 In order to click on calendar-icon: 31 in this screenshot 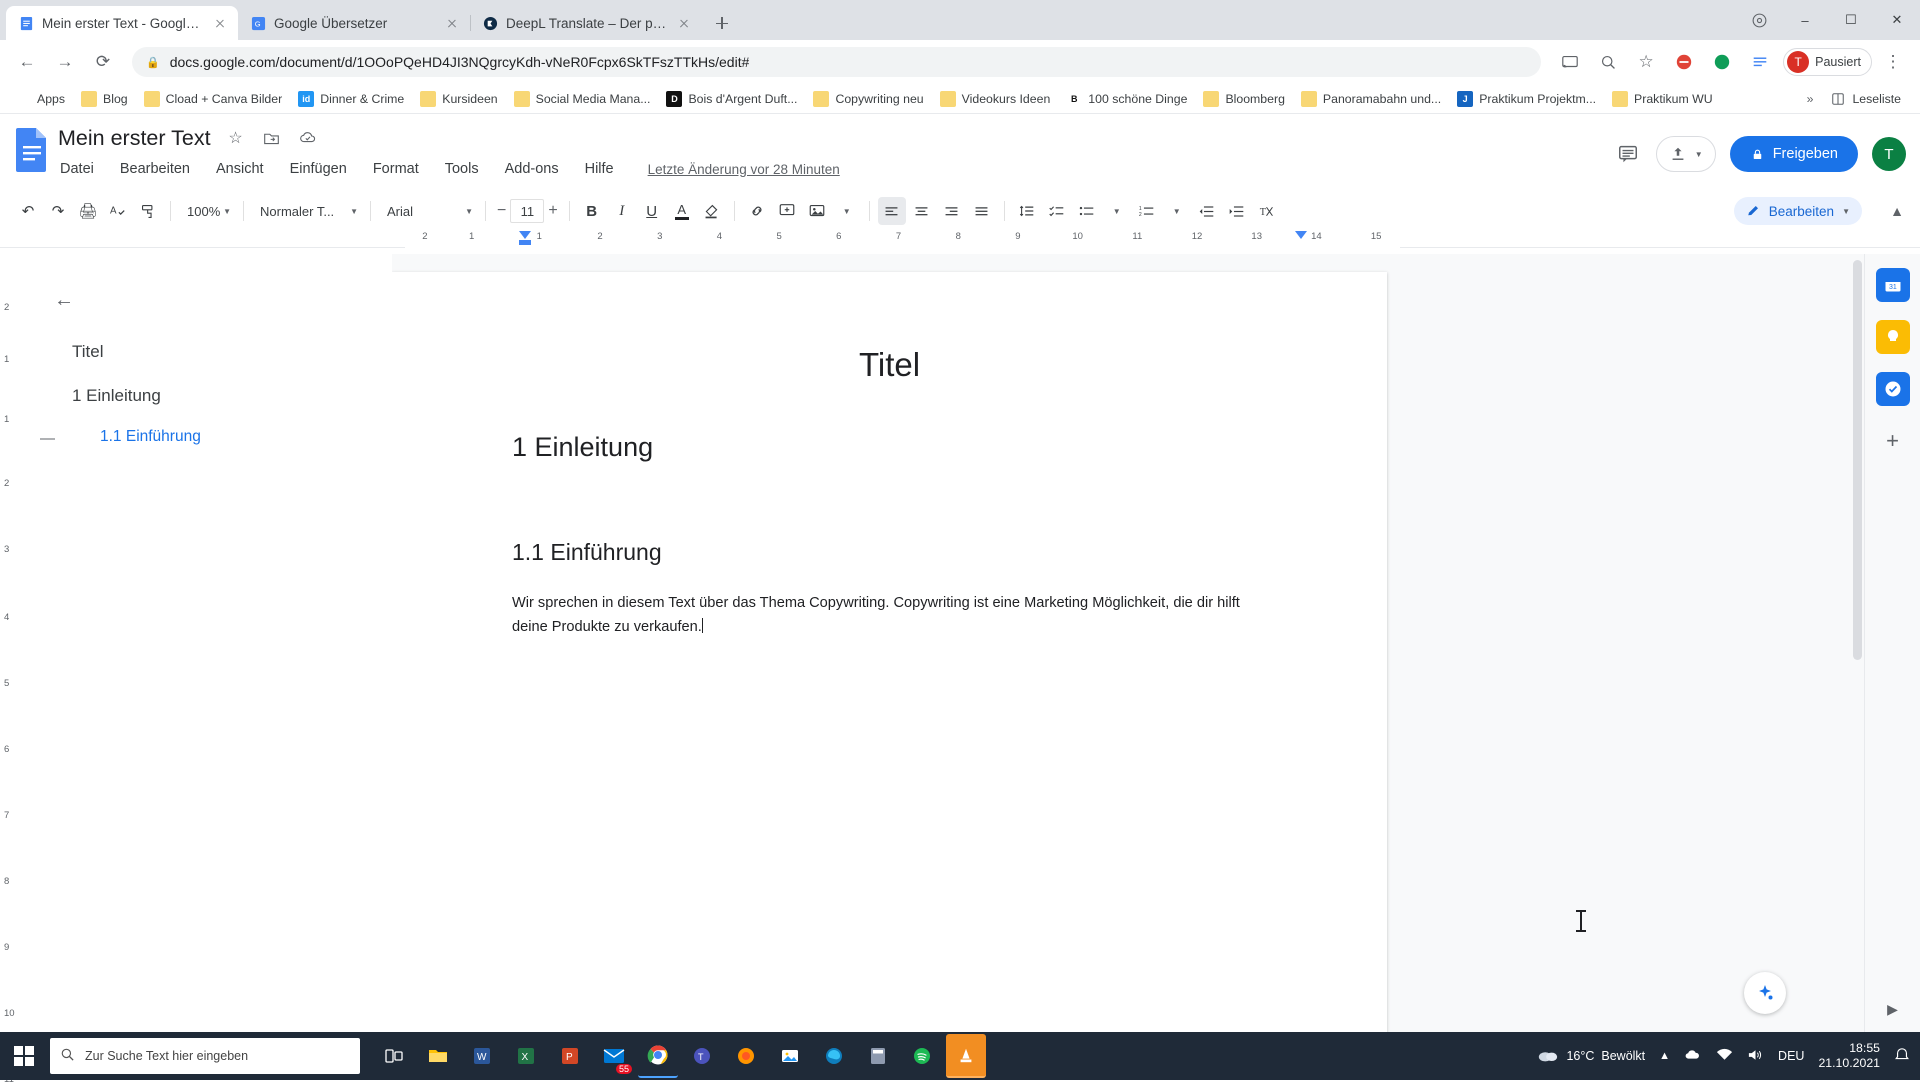, I will do `click(1893, 285)`.